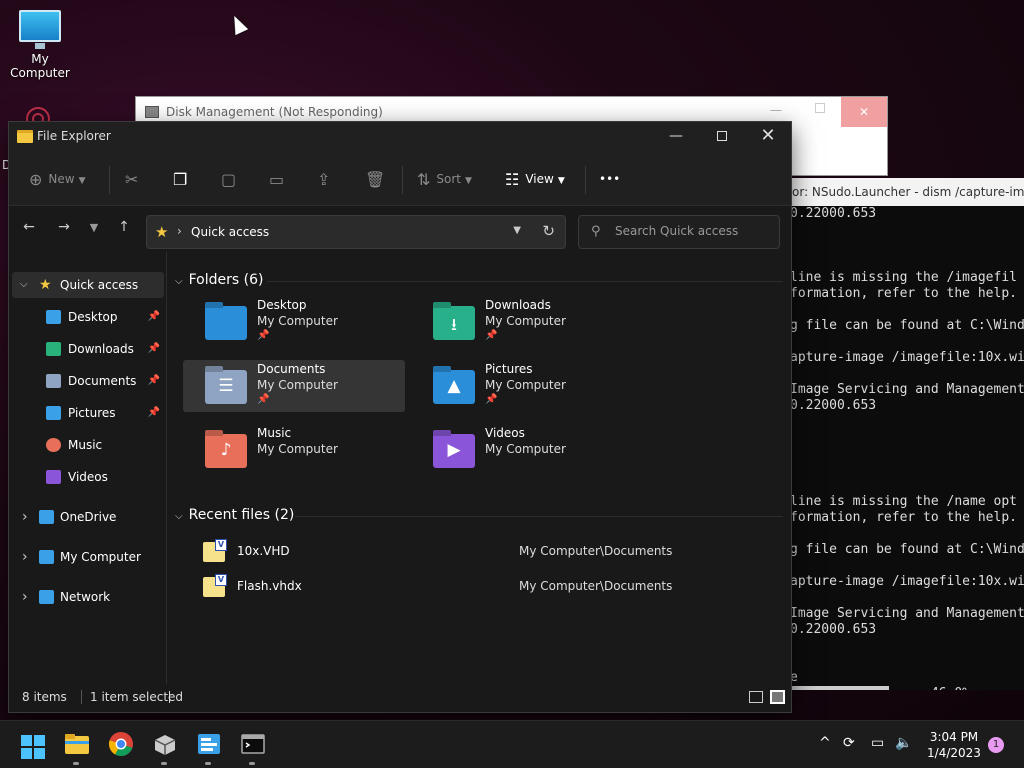 This screenshot has height=768, width=1024. What do you see at coordinates (279, 179) in the screenshot?
I see `rename-button: ▭` at bounding box center [279, 179].